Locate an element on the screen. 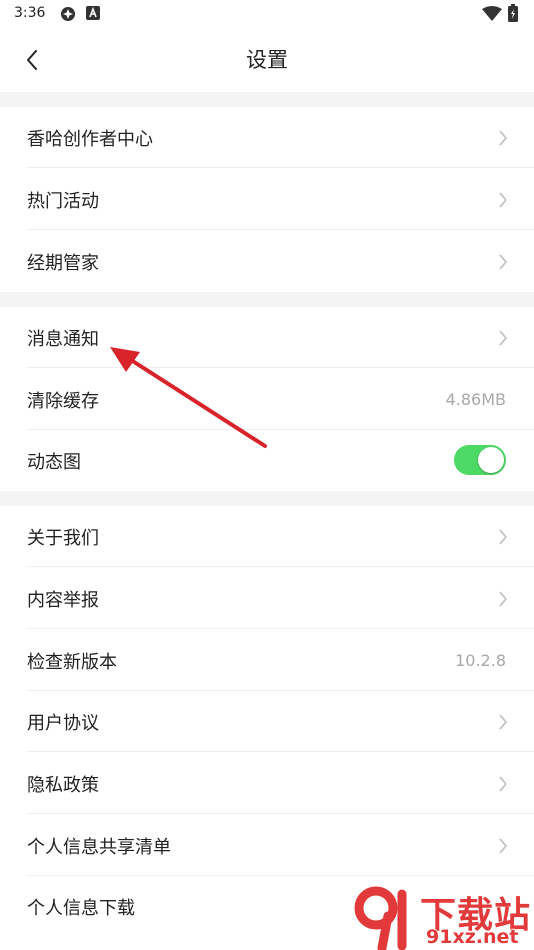  page-title: 设置 is located at coordinates (267, 60).